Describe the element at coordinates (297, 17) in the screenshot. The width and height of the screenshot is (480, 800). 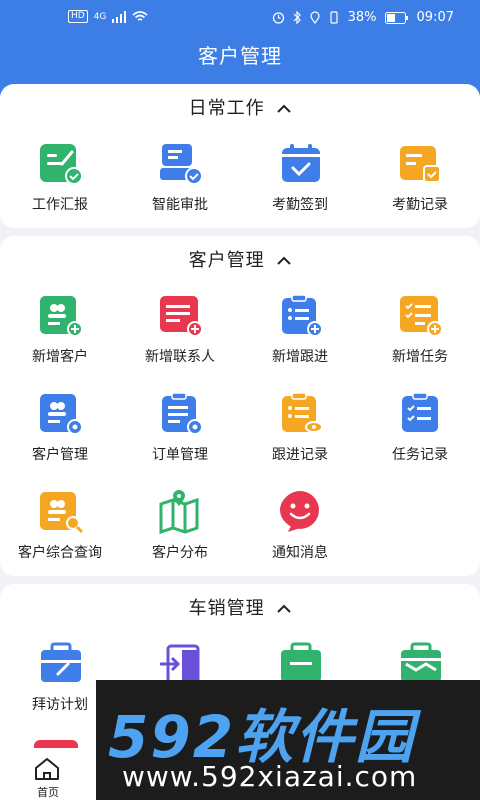
I see `bluetooth-icon` at that location.